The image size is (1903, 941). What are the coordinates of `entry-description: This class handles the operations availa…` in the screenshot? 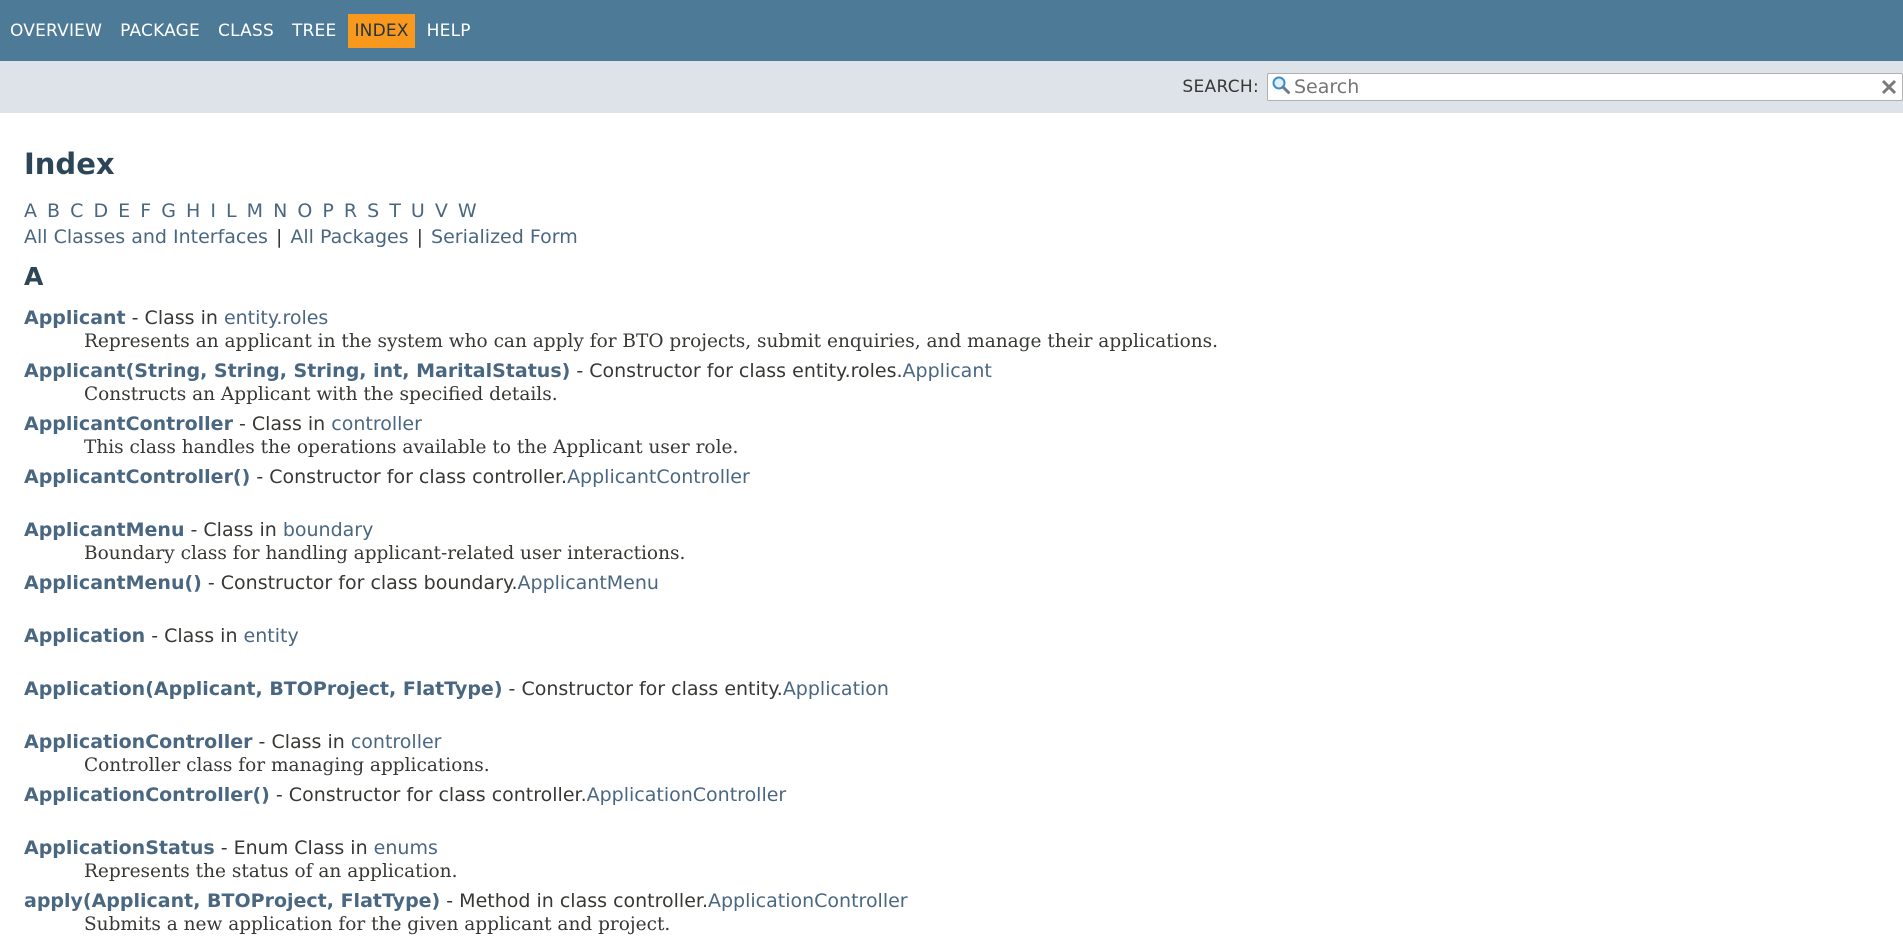 It's located at (411, 447).